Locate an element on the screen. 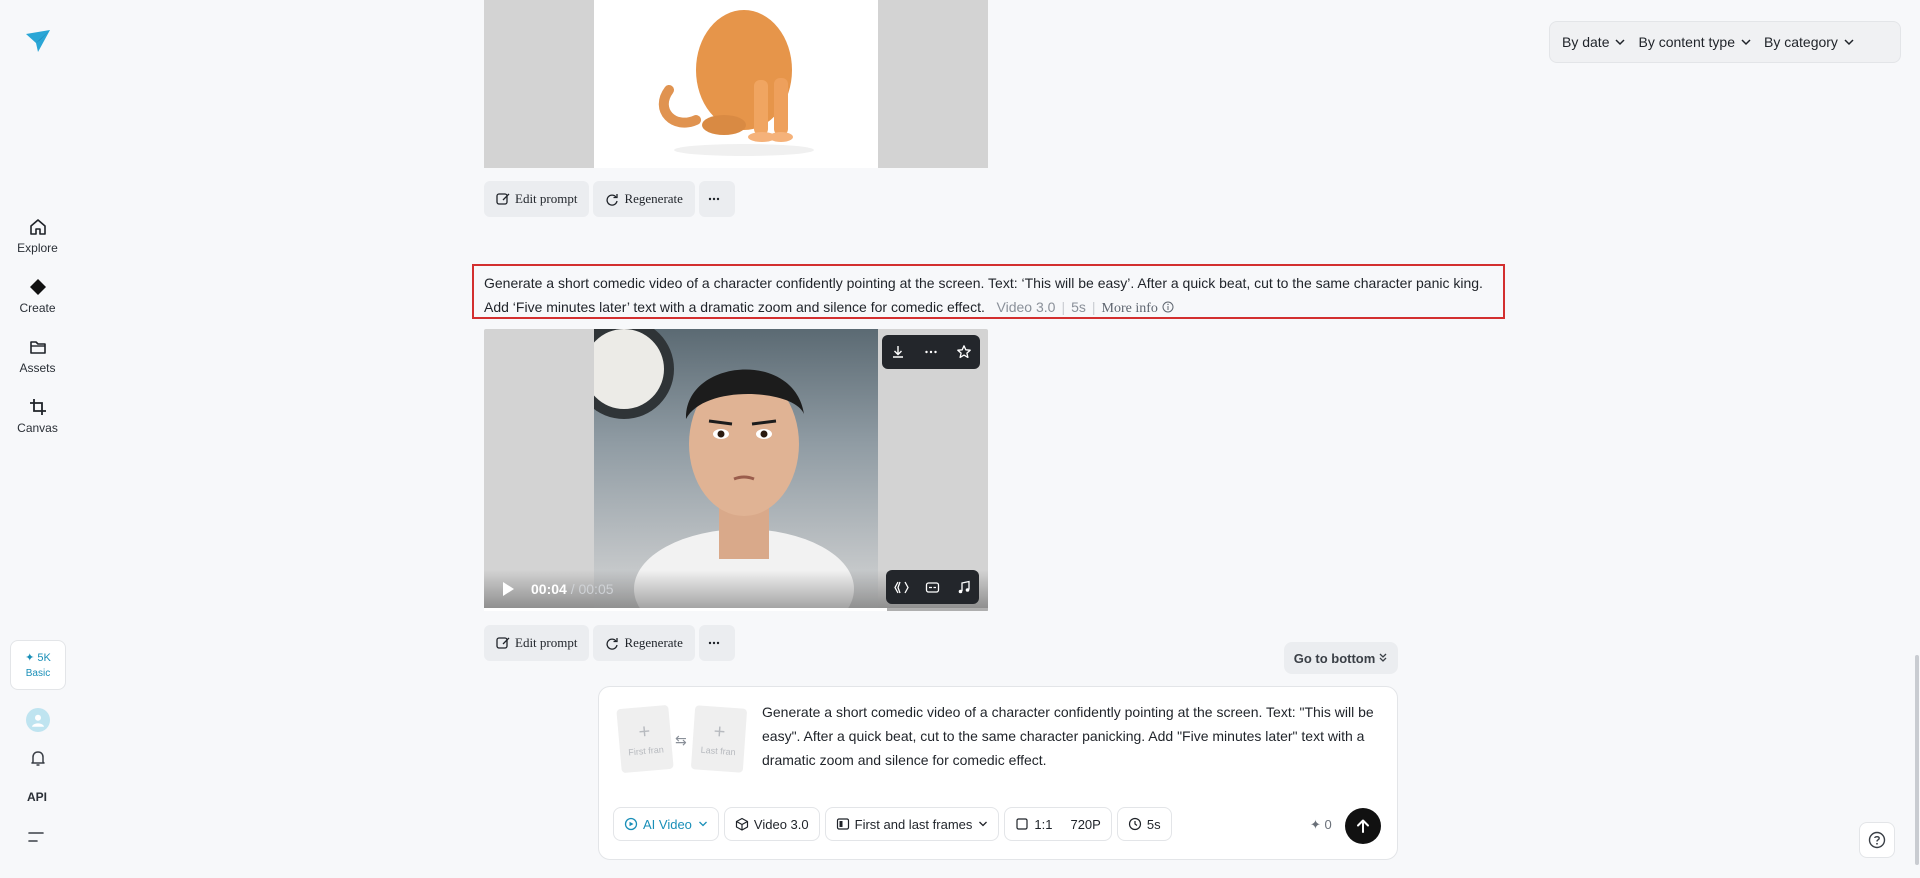 The width and height of the screenshot is (1920, 878). aspect-resolution-select: 1:1 720P is located at coordinates (1058, 824).